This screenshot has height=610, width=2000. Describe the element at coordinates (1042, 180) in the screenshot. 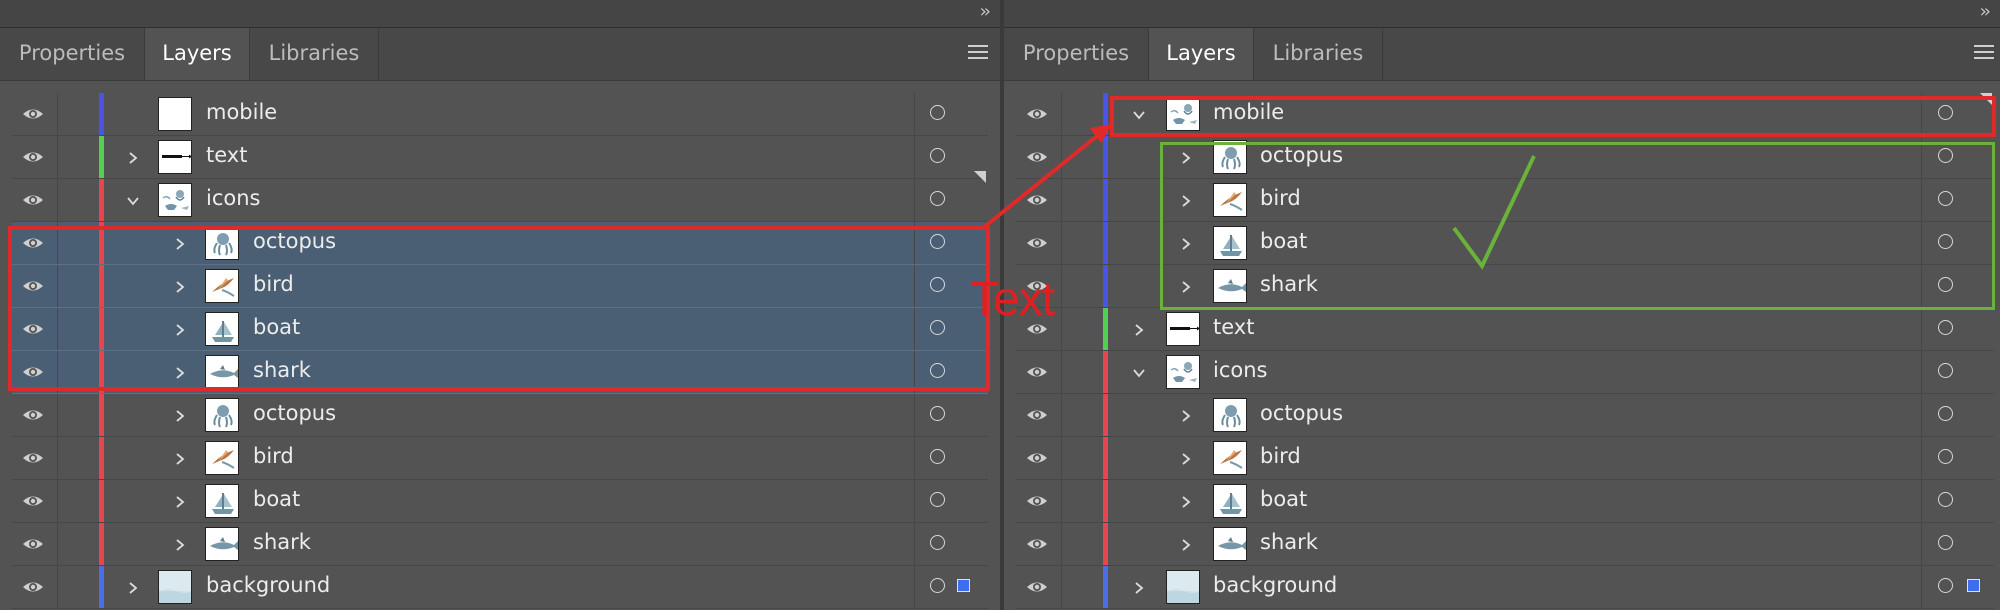

I see `move-arrow-line` at that location.